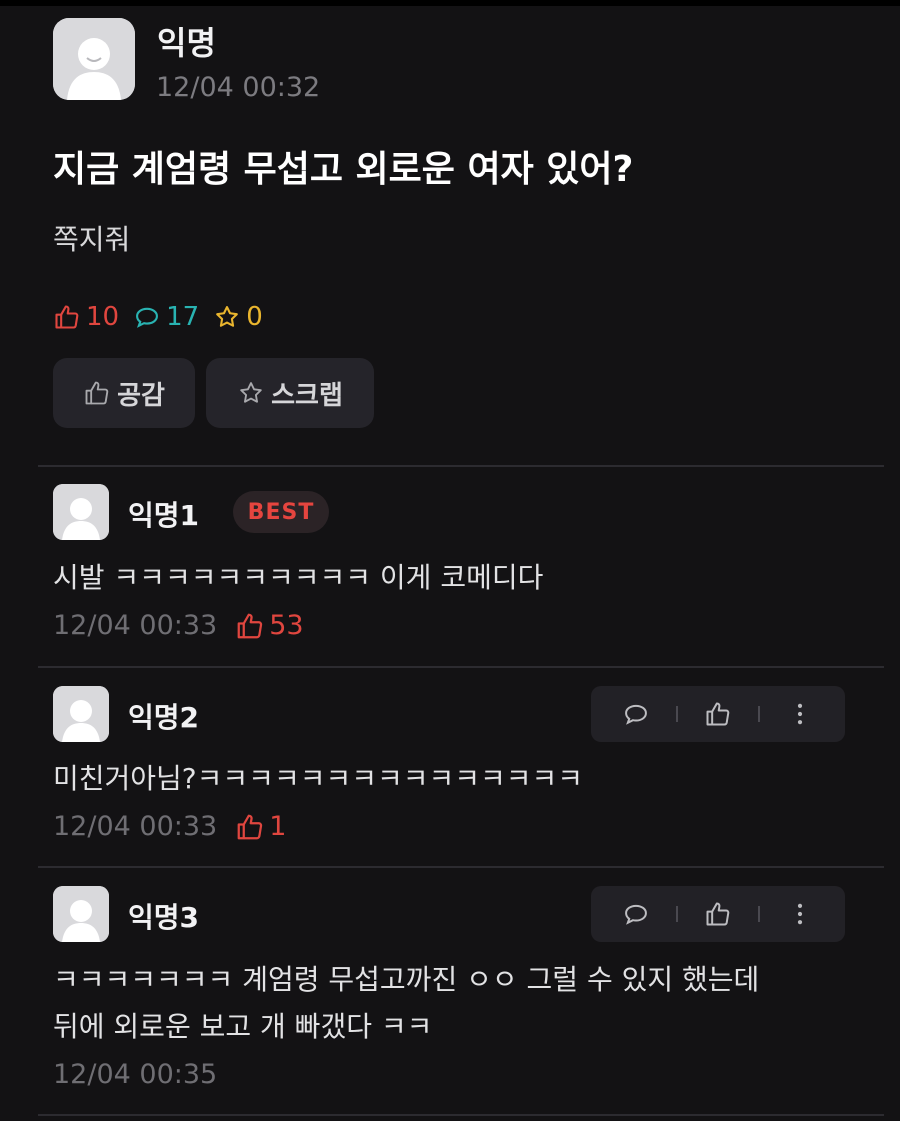 The image size is (900, 1121). What do you see at coordinates (254, 317) in the screenshot?
I see `scrap-count-value: 0` at bounding box center [254, 317].